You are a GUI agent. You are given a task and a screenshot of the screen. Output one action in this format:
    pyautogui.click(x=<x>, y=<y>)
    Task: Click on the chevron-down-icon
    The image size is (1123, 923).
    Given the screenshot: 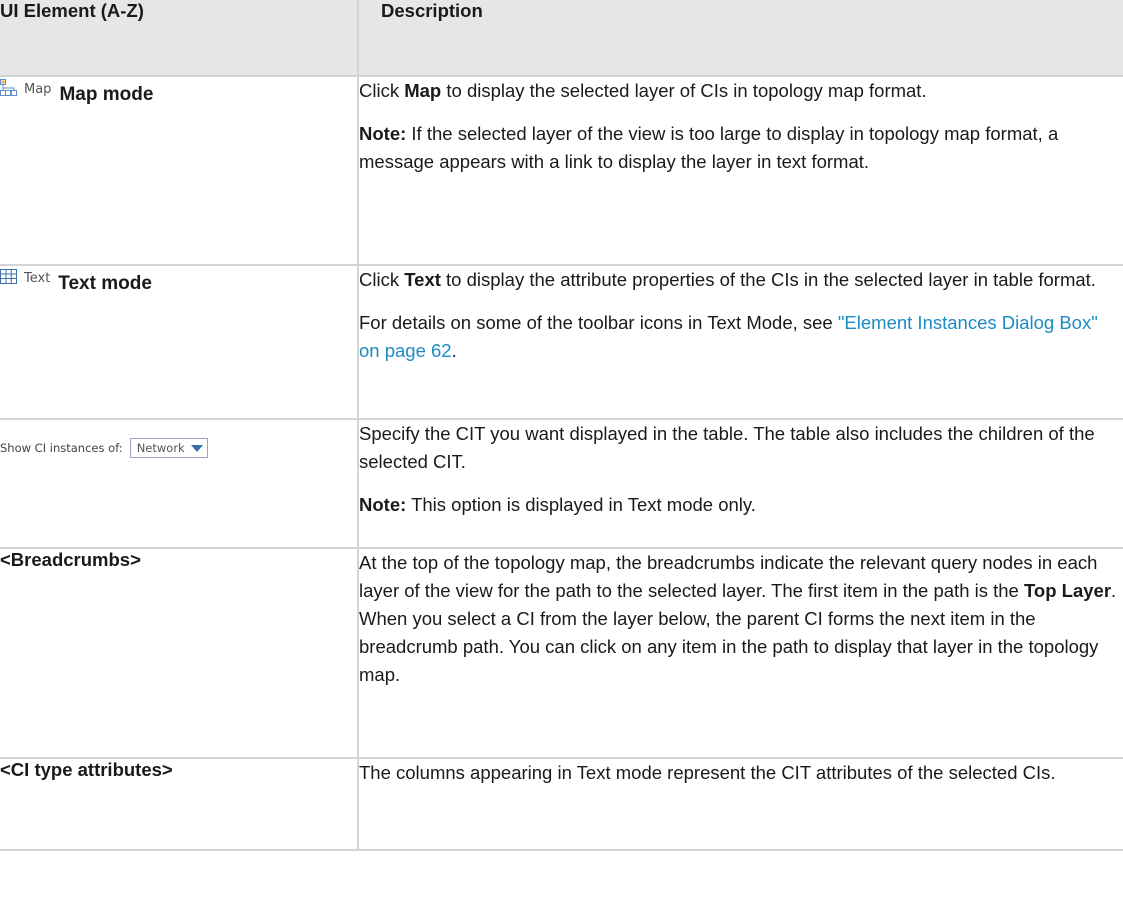 What is the action you would take?
    pyautogui.click(x=196, y=448)
    